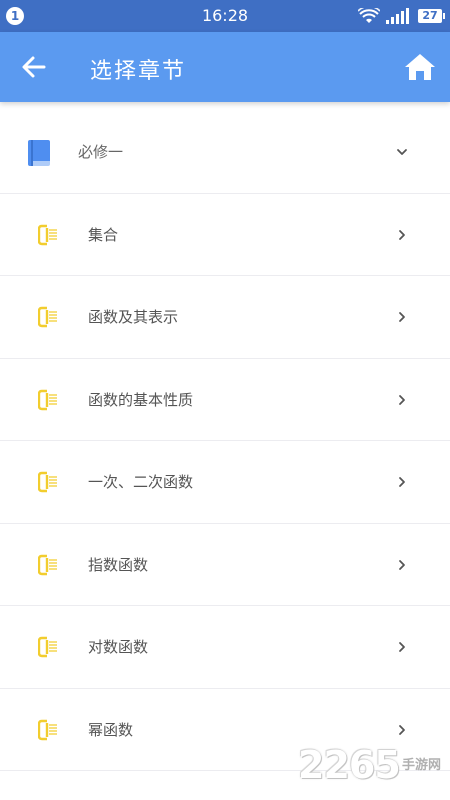 Image resolution: width=450 pixels, height=800 pixels. What do you see at coordinates (422, 765) in the screenshot?
I see `watermark-text: 手游网` at bounding box center [422, 765].